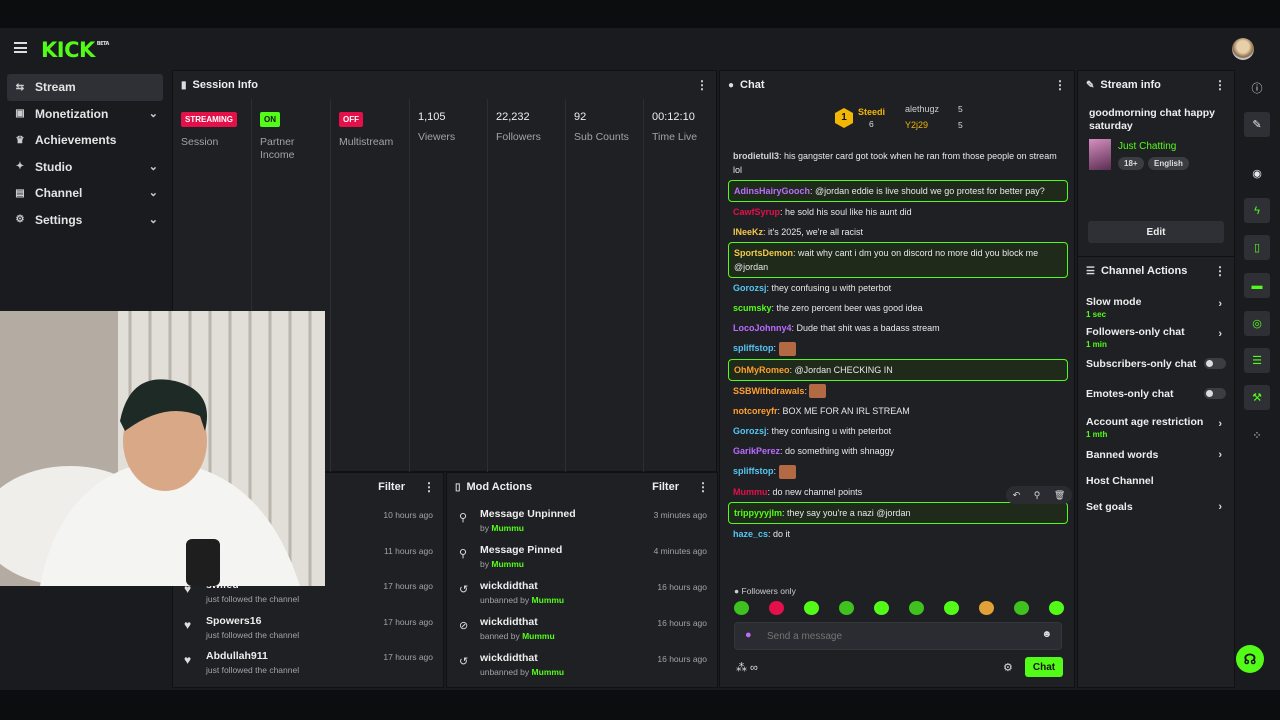 This screenshot has height=720, width=1280. I want to click on emoji-icon: ☻, so click(1046, 634).